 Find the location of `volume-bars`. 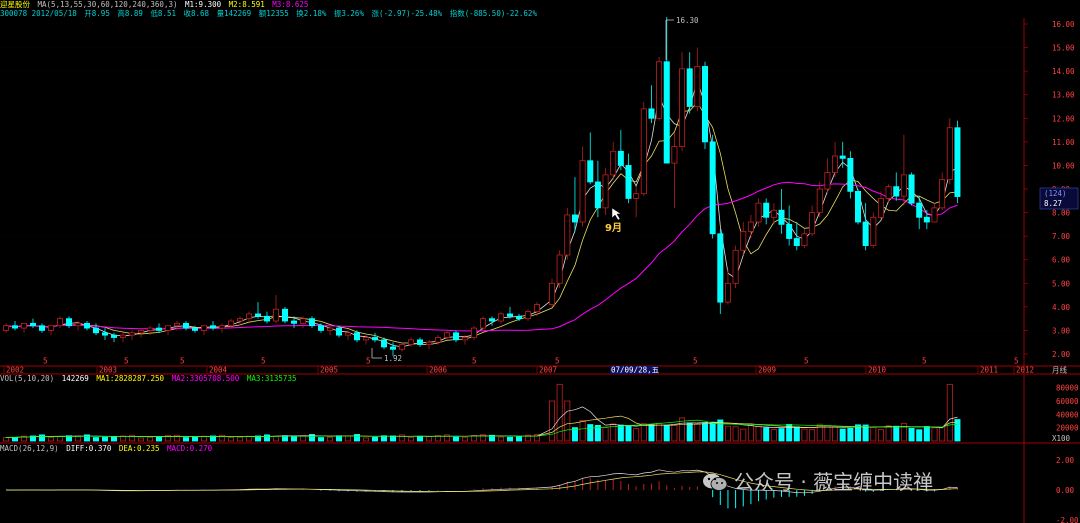

volume-bars is located at coordinates (482, 412).